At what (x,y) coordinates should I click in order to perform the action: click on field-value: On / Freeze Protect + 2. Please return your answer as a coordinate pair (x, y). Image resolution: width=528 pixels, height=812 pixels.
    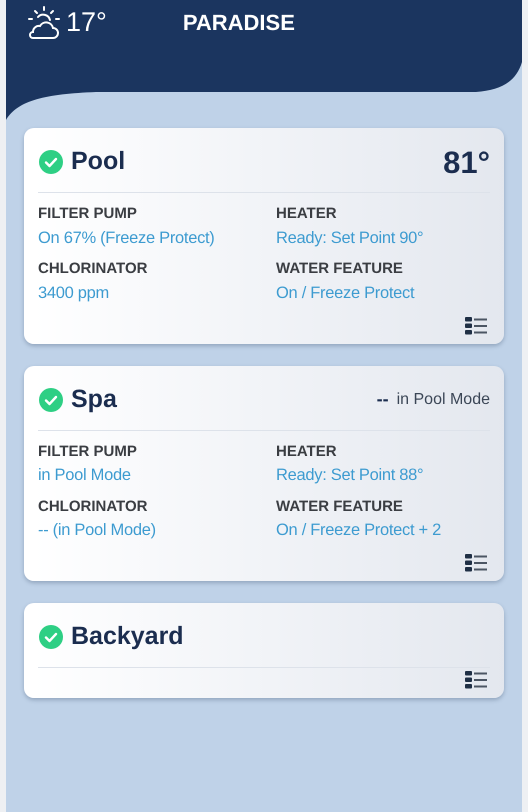
    Looking at the image, I should click on (359, 531).